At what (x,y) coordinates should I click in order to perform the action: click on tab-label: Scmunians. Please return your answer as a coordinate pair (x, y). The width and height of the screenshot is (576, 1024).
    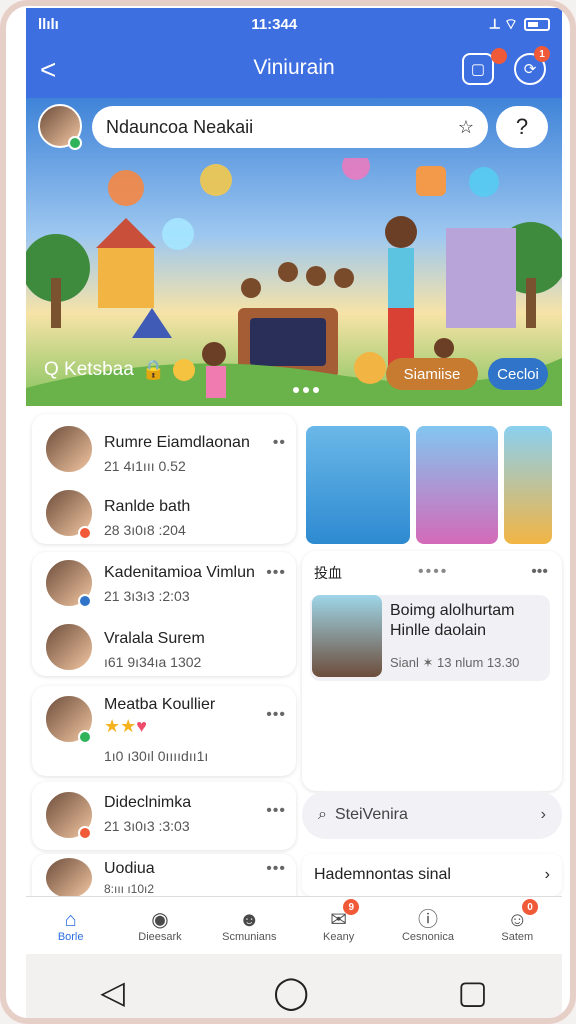
    Looking at the image, I should click on (249, 936).